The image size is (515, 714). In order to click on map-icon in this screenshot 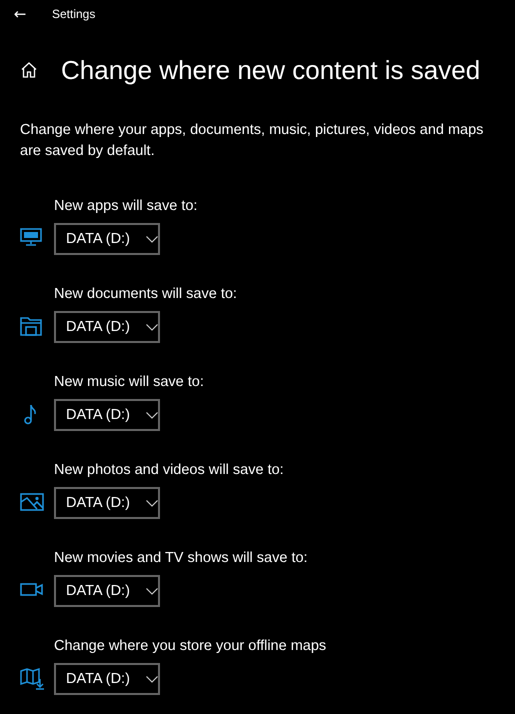, I will do `click(32, 679)`.